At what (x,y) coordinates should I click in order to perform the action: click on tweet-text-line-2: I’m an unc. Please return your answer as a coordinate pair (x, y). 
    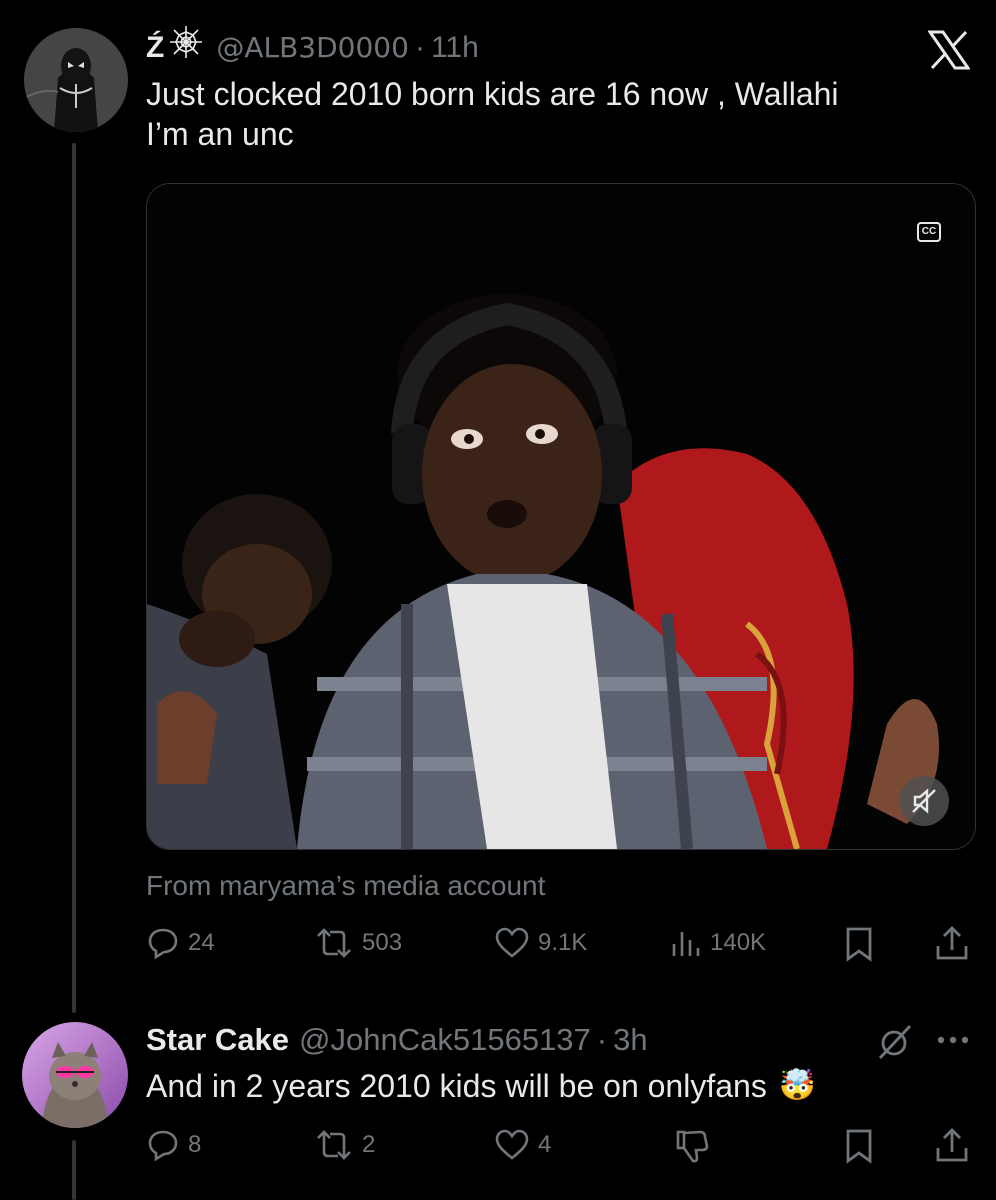
    Looking at the image, I should click on (220, 134).